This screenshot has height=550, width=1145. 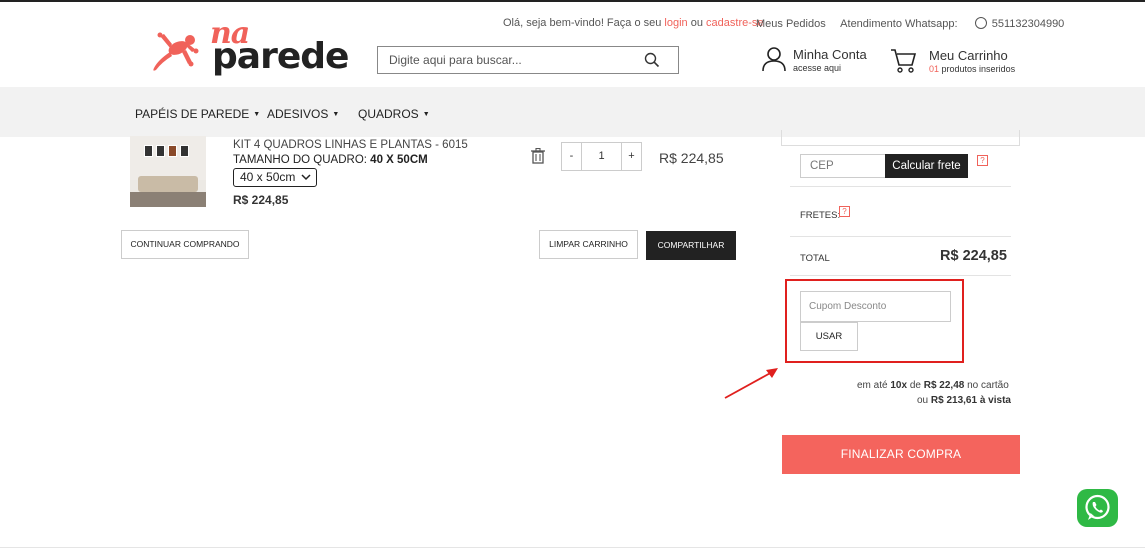 I want to click on quantity-stepper: - 1 +, so click(x=601, y=156).